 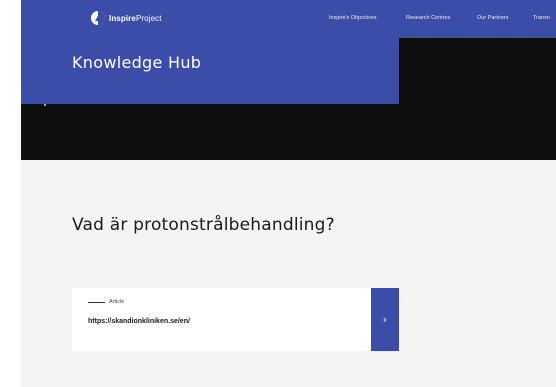 I want to click on article-card: Article https://skandionkliniken.se/en/, so click(x=221, y=319).